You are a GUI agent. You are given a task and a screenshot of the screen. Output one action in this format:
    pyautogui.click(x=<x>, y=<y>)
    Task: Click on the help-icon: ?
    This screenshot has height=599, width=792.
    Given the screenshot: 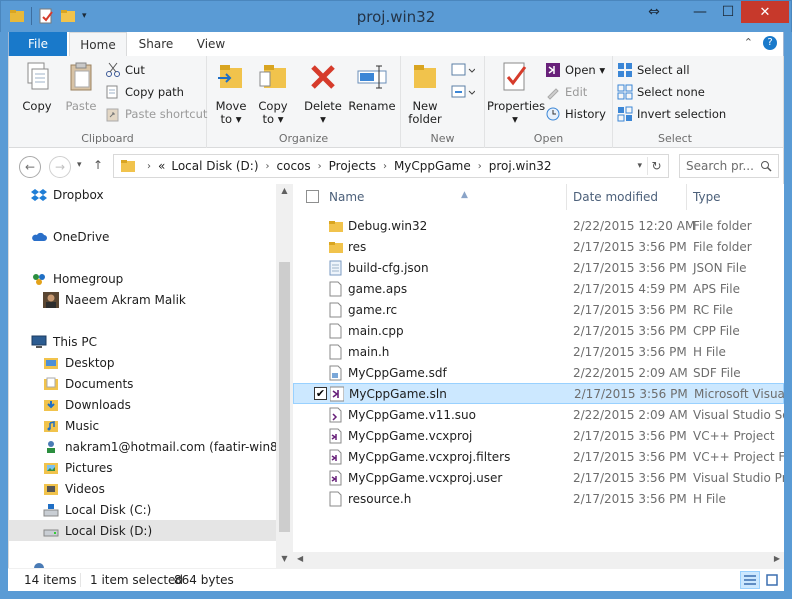 What is the action you would take?
    pyautogui.click(x=770, y=43)
    